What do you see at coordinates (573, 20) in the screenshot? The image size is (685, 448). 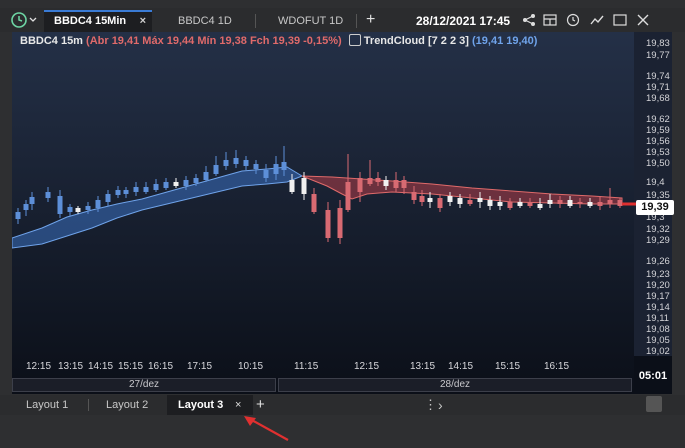 I see `alarm-clock-icon` at bounding box center [573, 20].